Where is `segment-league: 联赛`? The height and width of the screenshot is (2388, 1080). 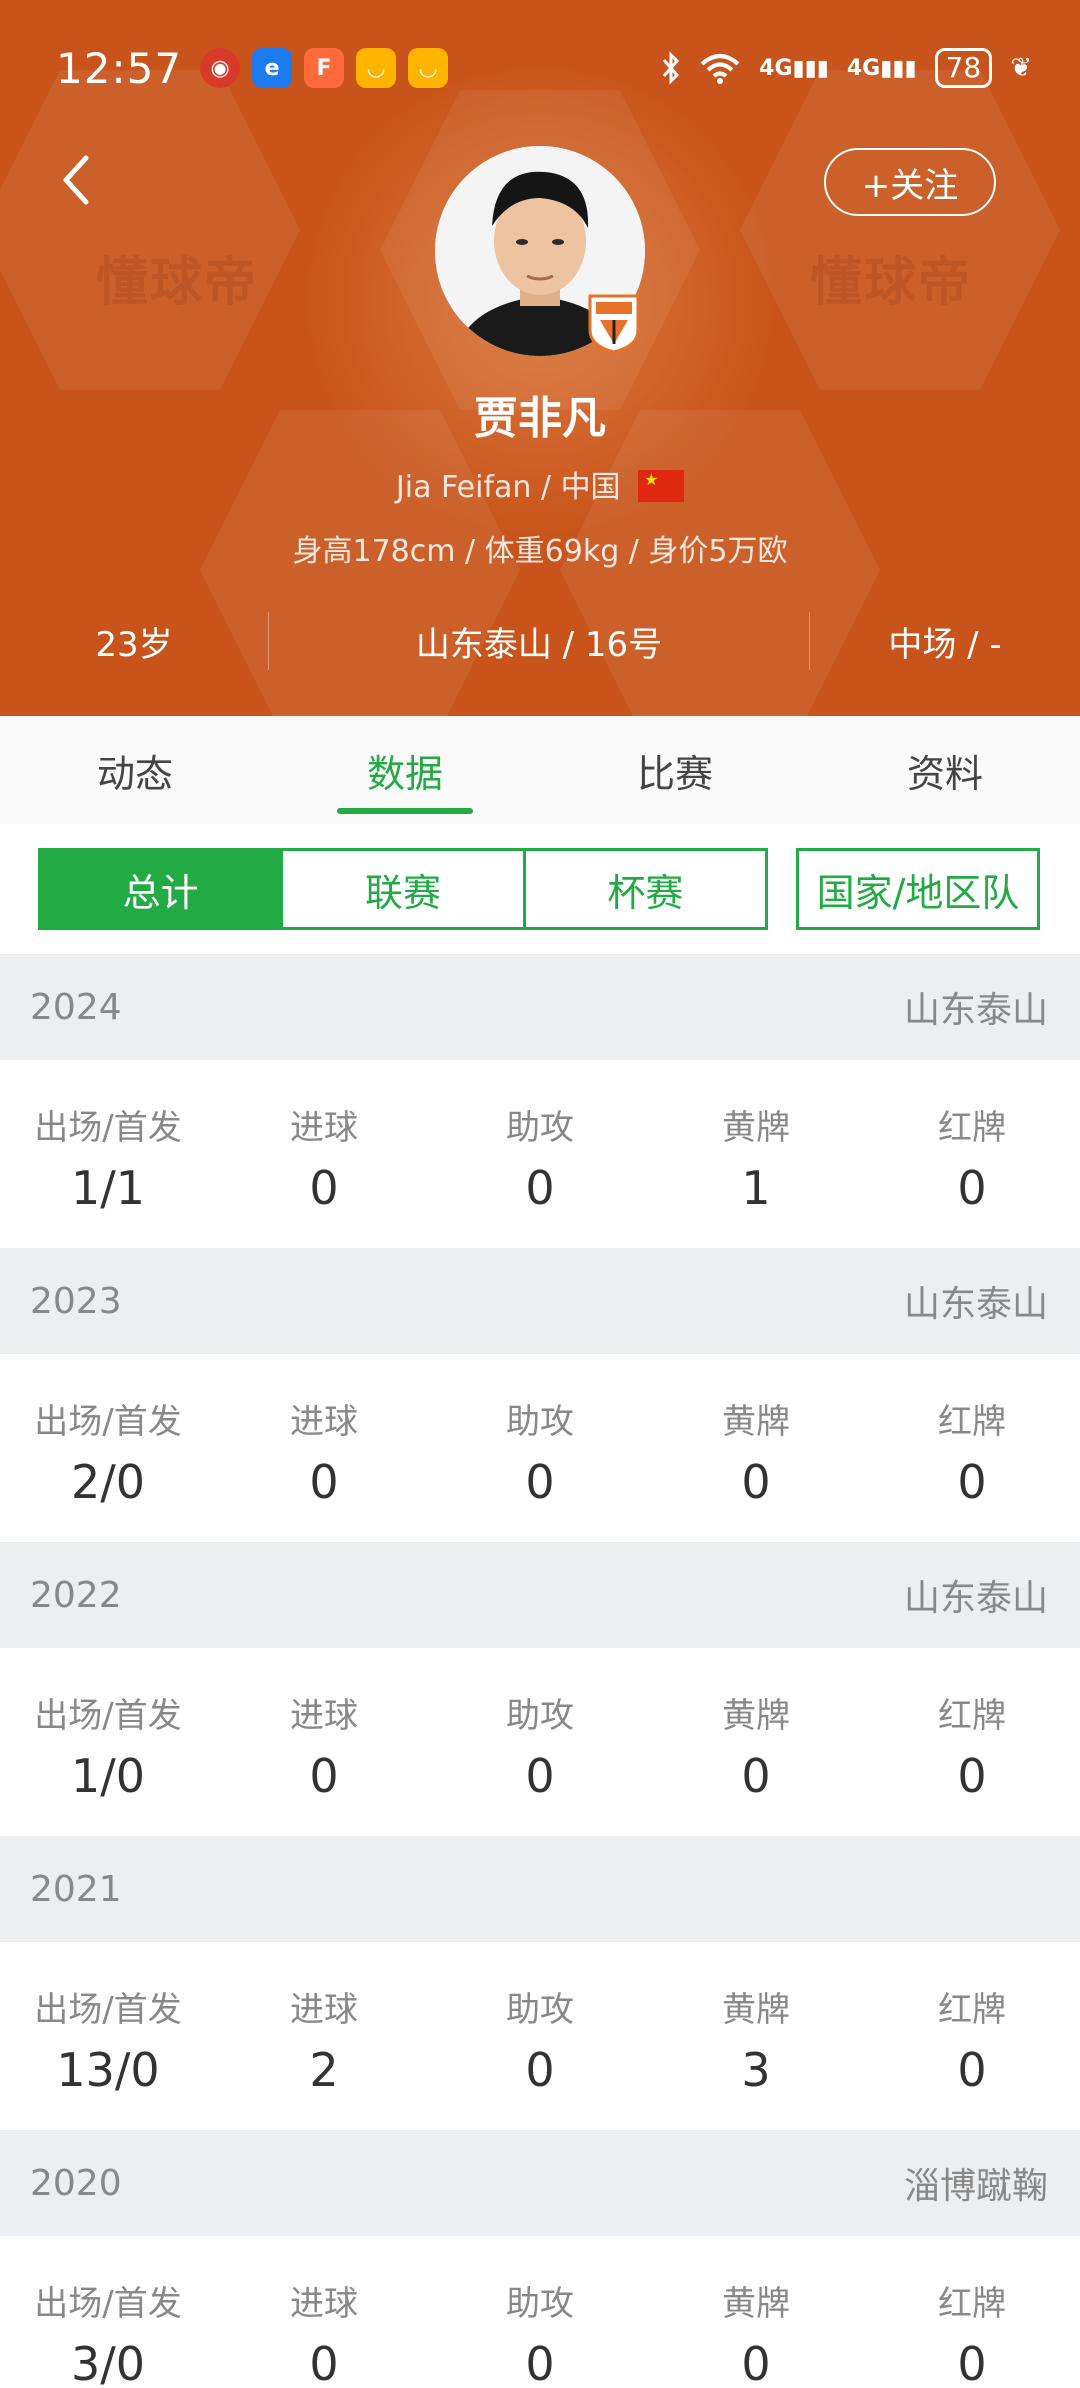
segment-league: 联赛 is located at coordinates (401, 889).